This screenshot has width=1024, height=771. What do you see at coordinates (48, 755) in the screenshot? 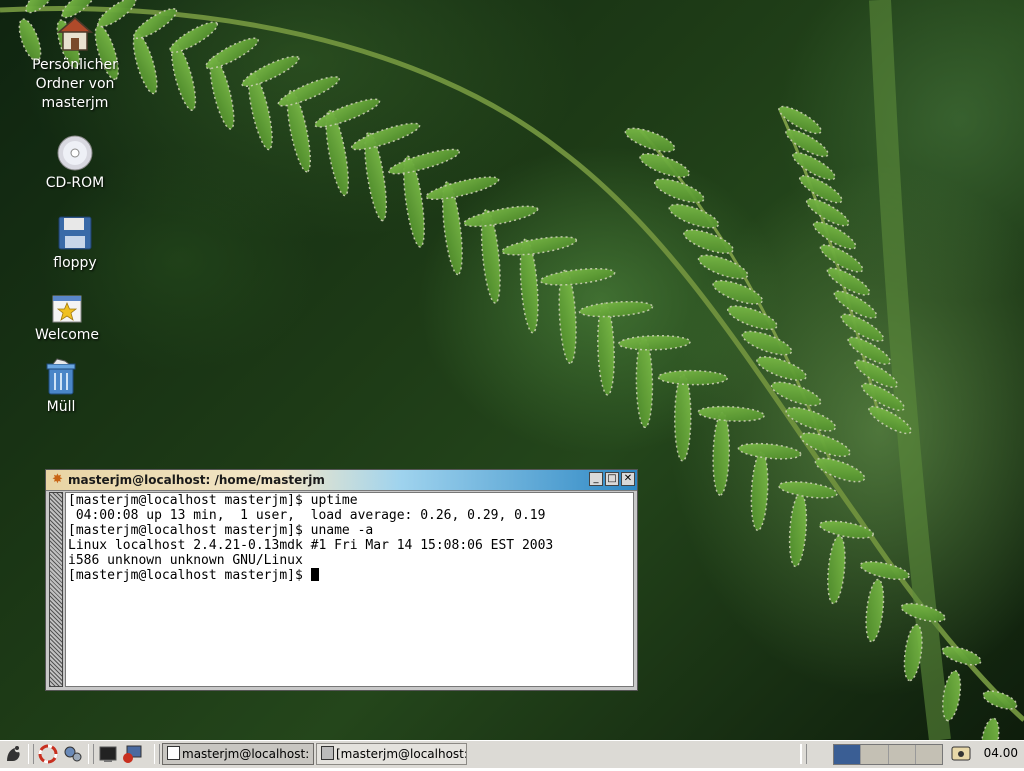
I see `help-icon` at bounding box center [48, 755].